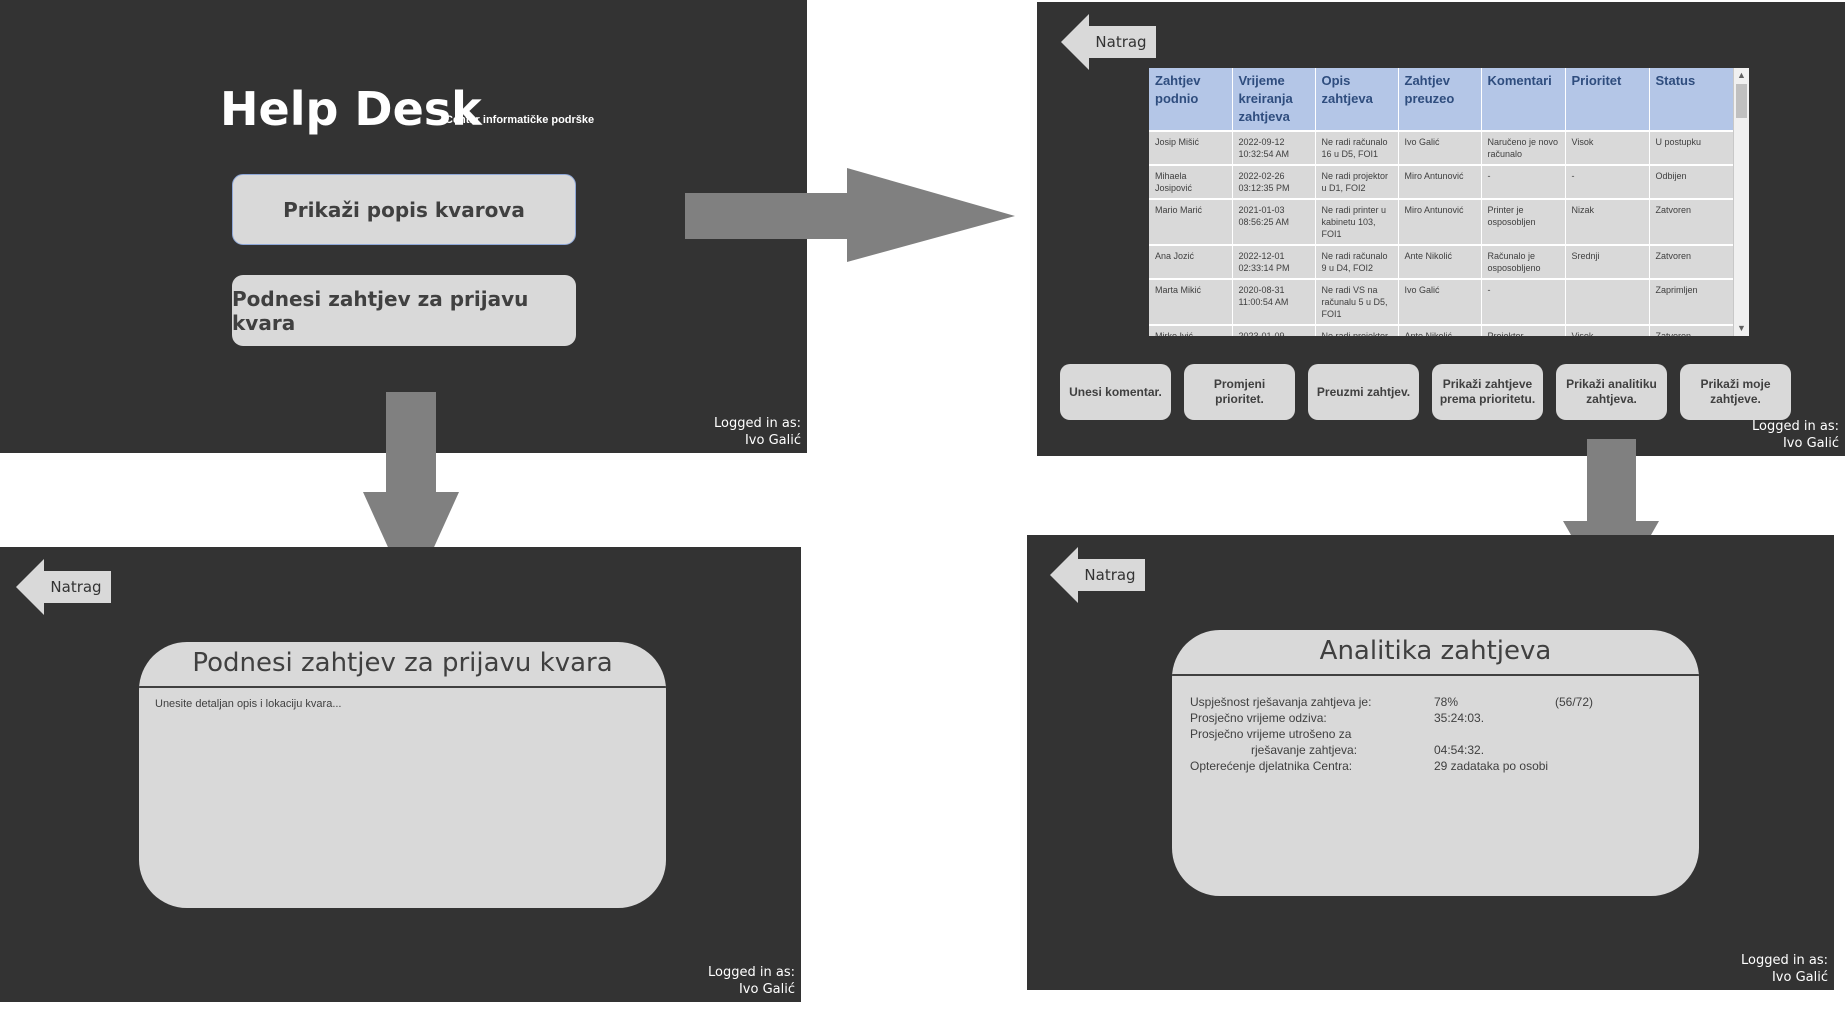 The height and width of the screenshot is (1010, 1846). What do you see at coordinates (1239, 392) in the screenshot?
I see `change-priority-button: Promjeni prioritet.` at bounding box center [1239, 392].